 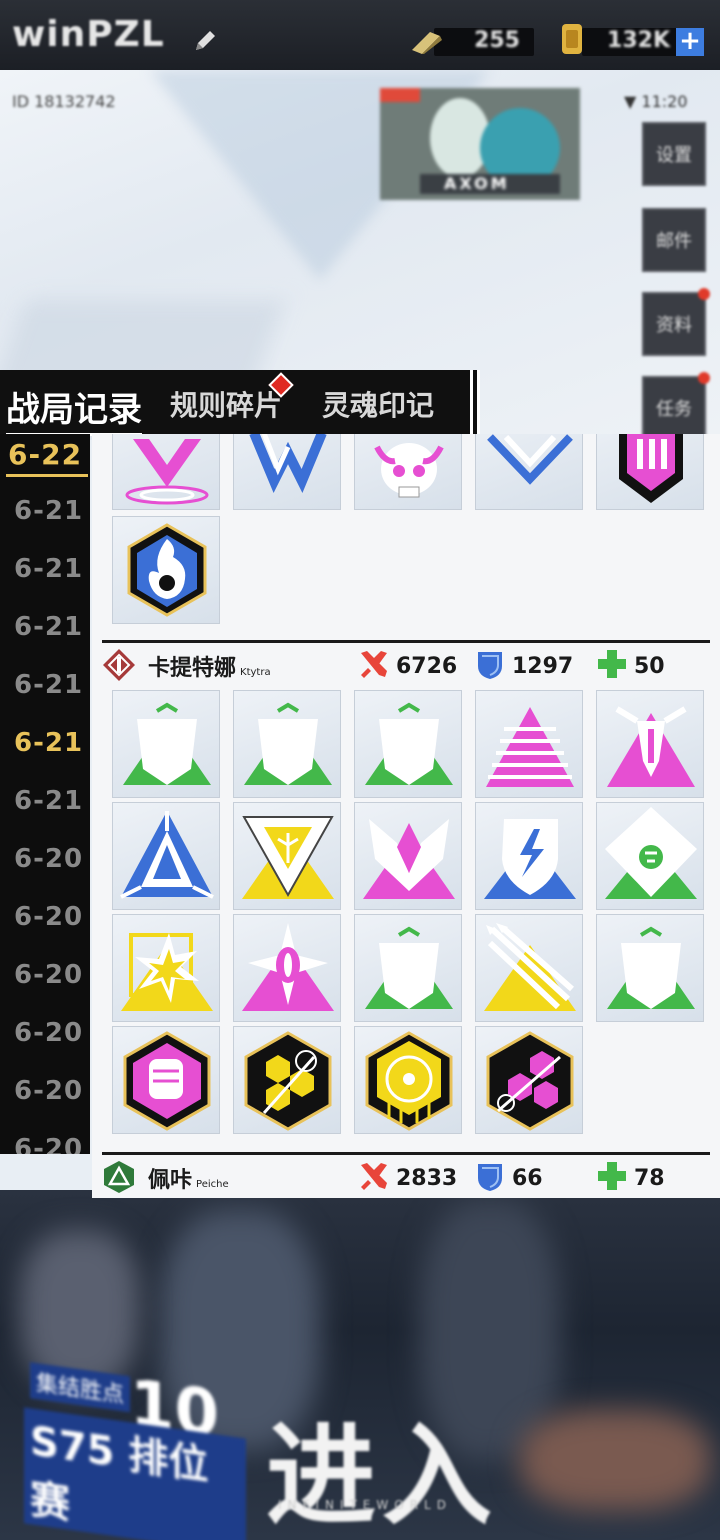 I want to click on tab-soul-mark: 灵魂印记, so click(x=378, y=404).